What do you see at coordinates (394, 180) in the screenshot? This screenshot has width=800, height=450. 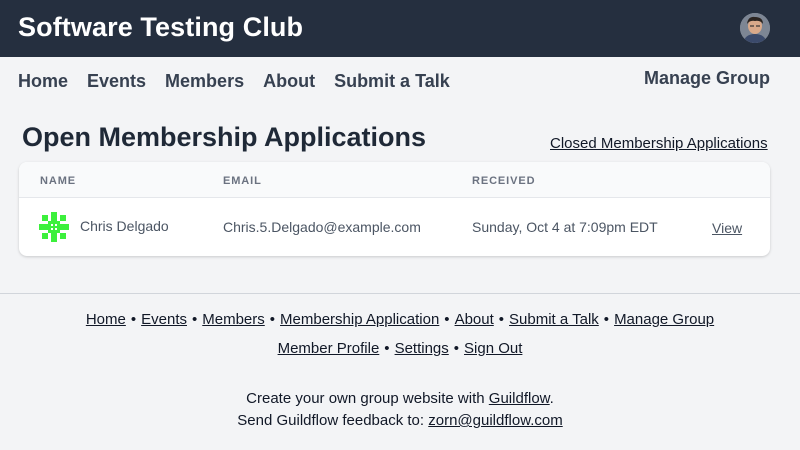 I see `table-header: NAME EMAIL RECEIVED` at bounding box center [394, 180].